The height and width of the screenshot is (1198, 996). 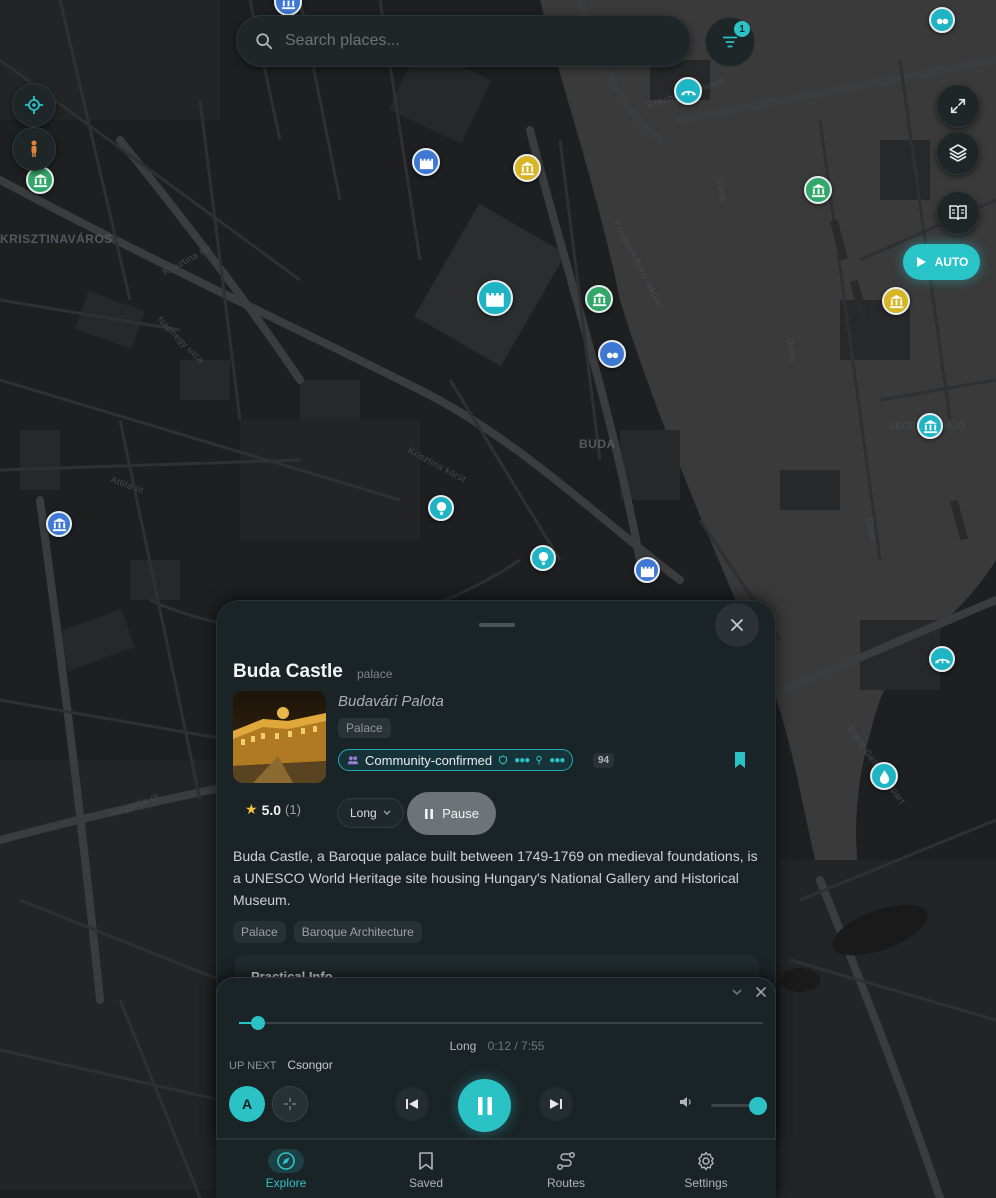 I want to click on castle-photo-image, so click(x=279, y=737).